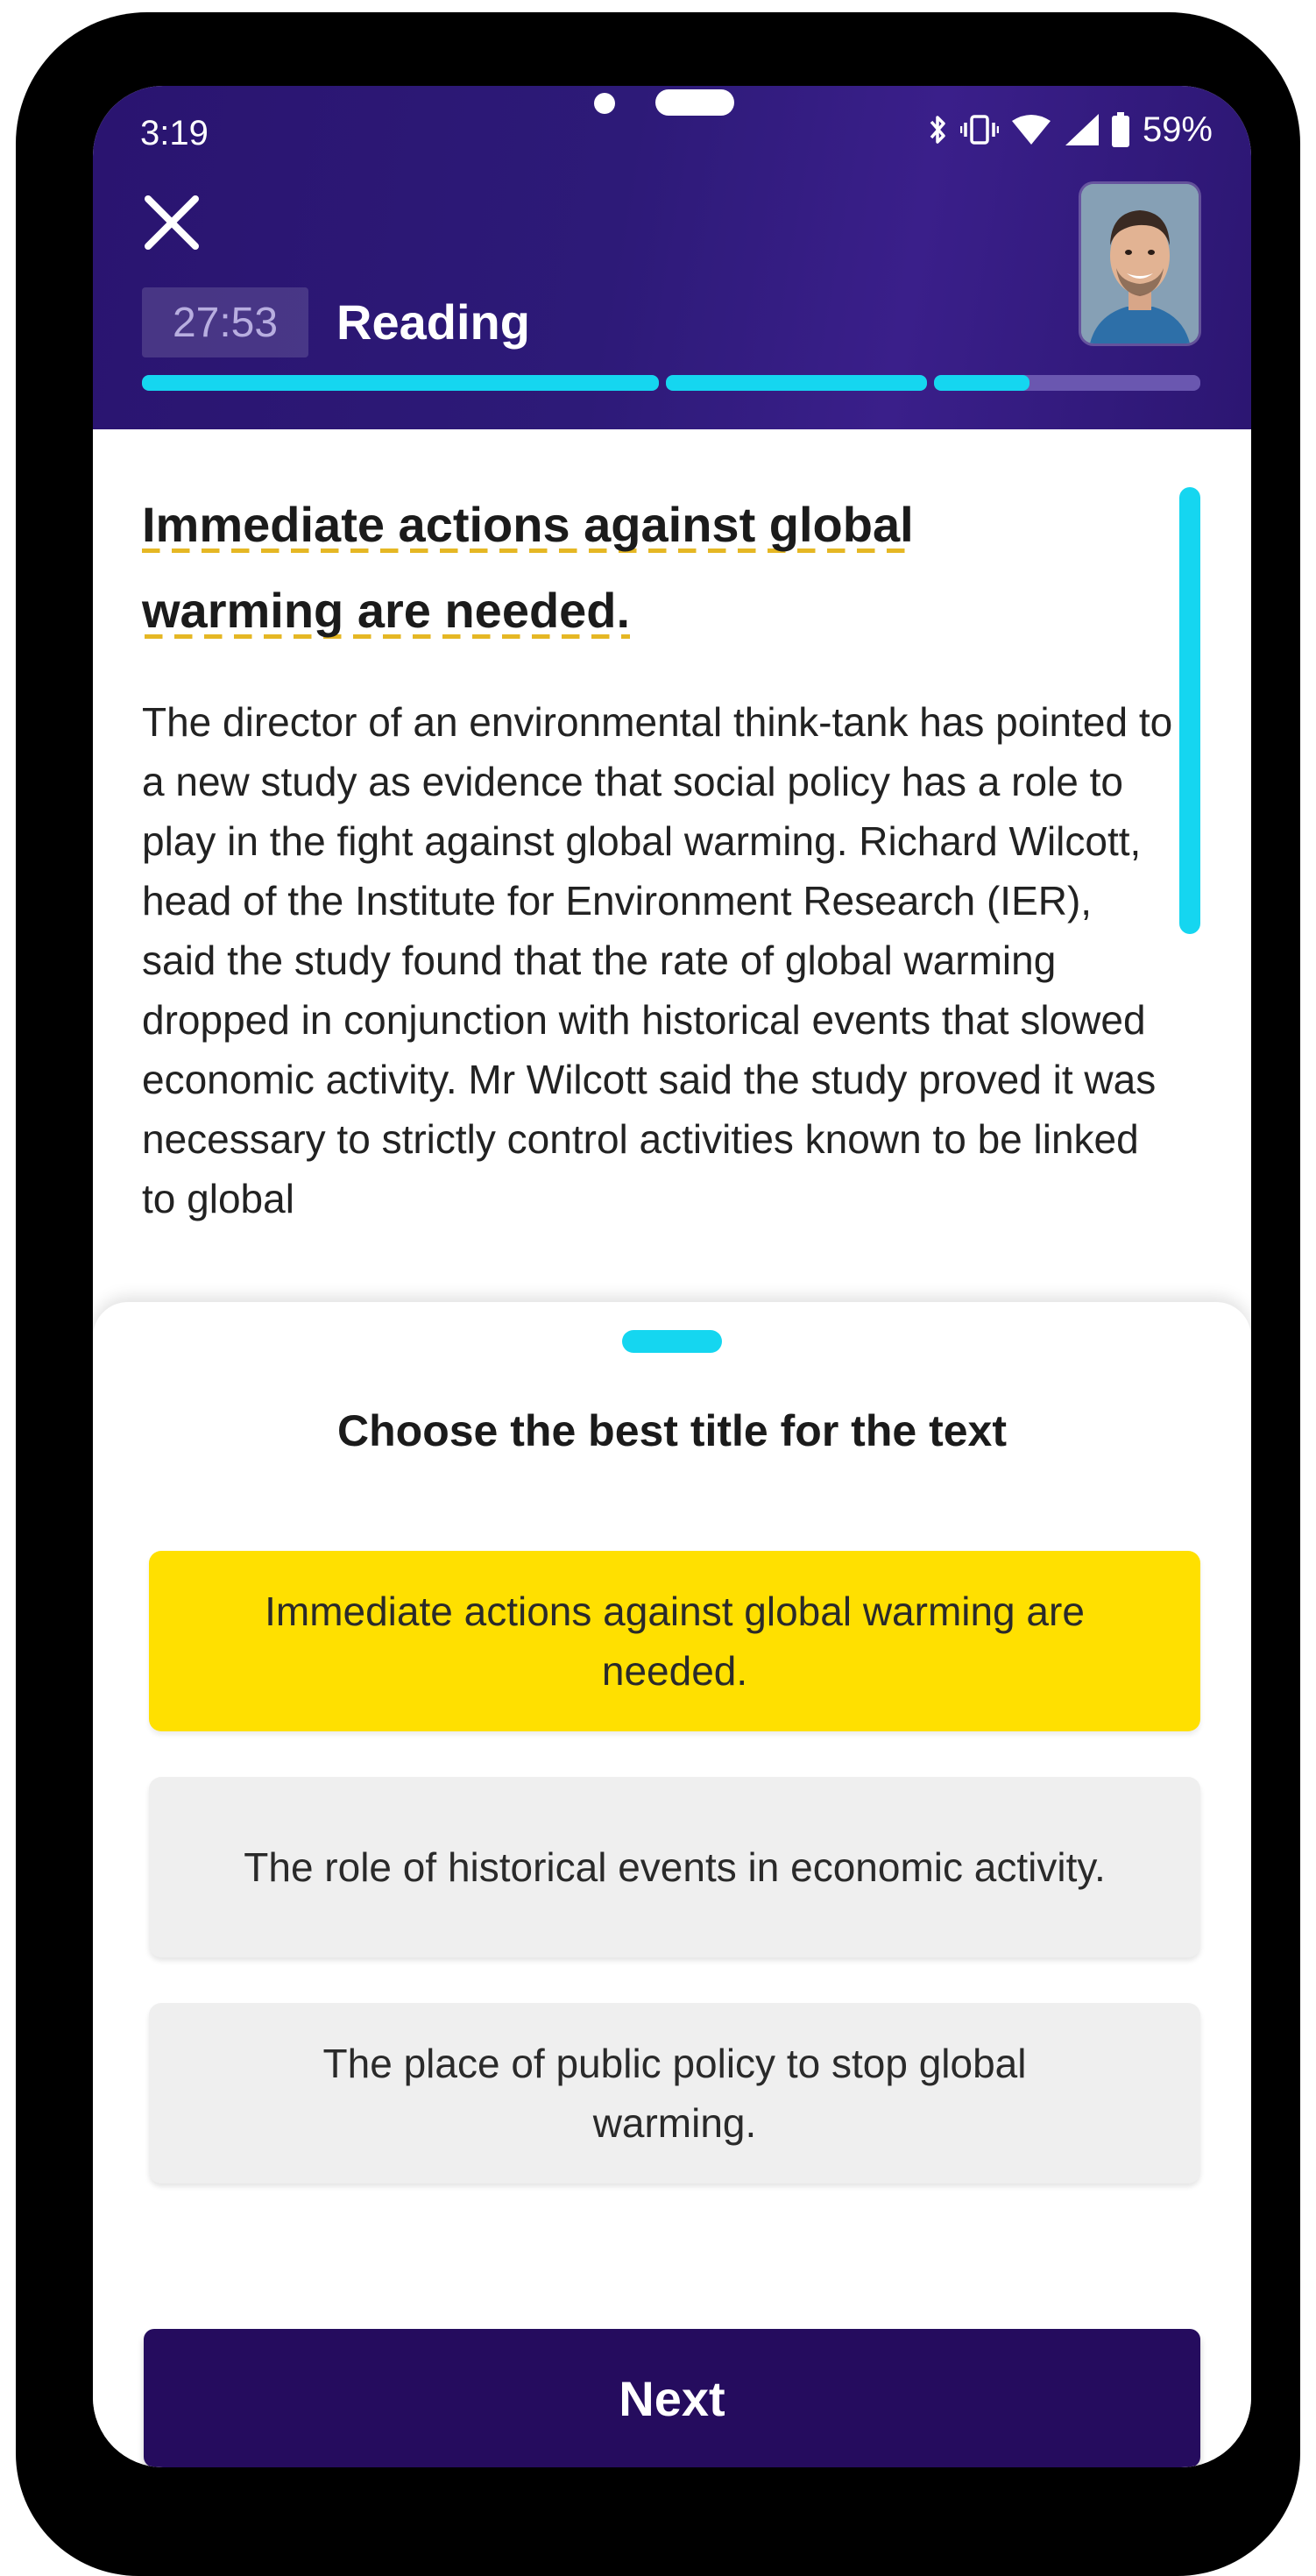 The image size is (1316, 2576). I want to click on cell-signal-icon, so click(1081, 129).